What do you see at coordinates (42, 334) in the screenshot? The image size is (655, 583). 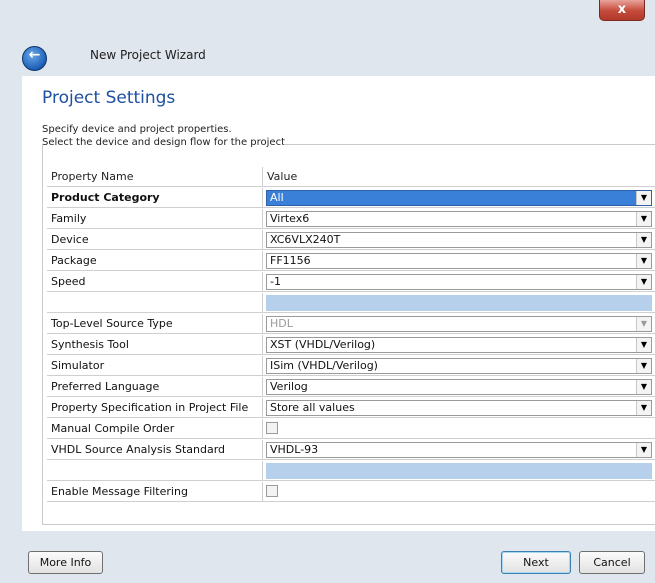 I see `group-border-left` at bounding box center [42, 334].